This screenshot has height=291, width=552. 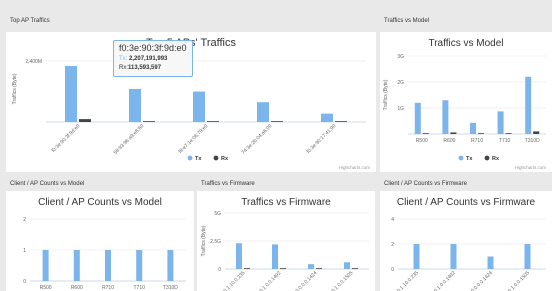 What do you see at coordinates (100, 202) in the screenshot?
I see `chart-title: Client / AP Counts vs Model` at bounding box center [100, 202].